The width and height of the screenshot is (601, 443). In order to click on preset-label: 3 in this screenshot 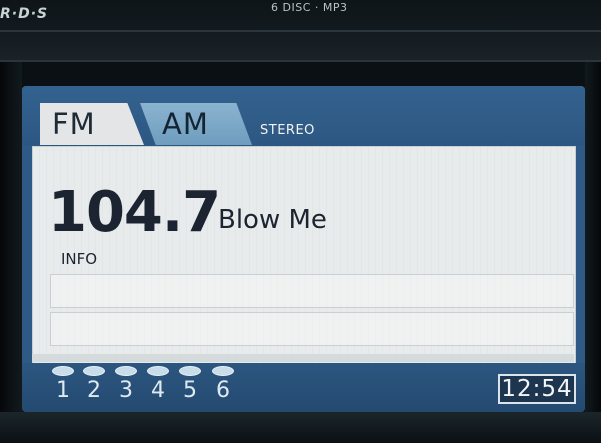, I will do `click(126, 390)`.